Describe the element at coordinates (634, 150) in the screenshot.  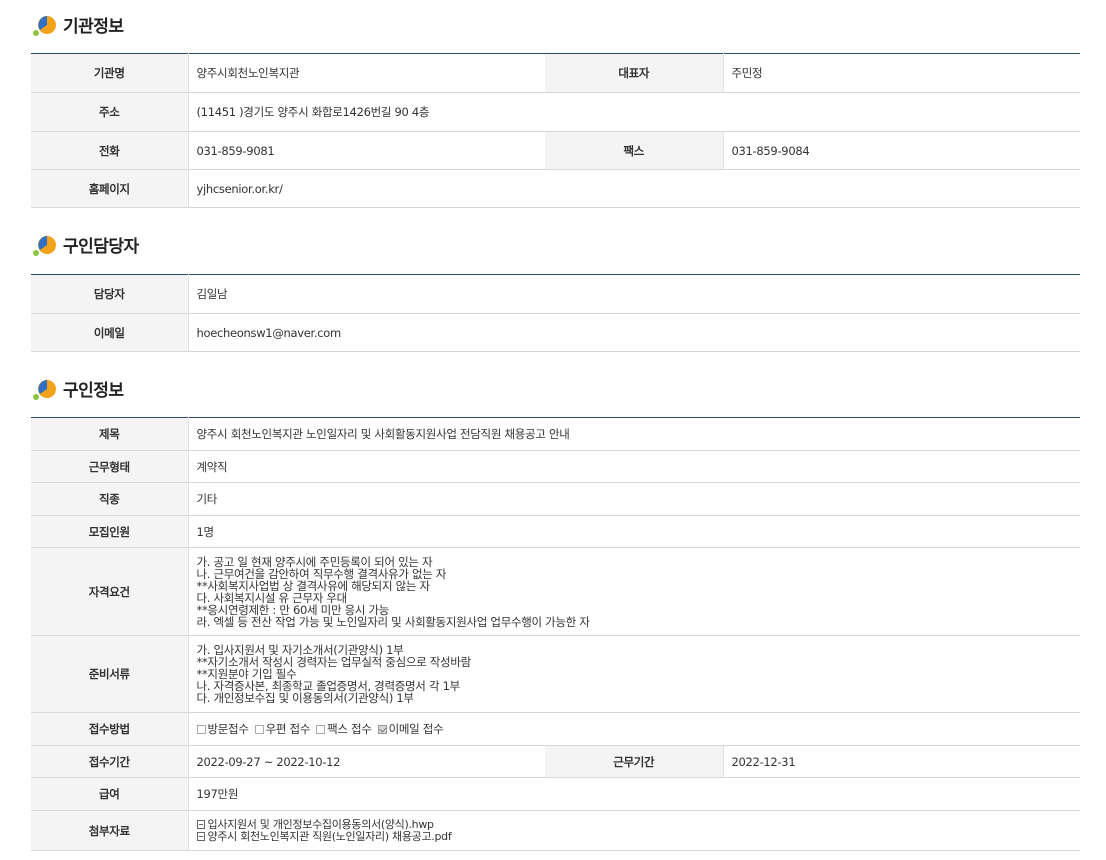
I see `fax-label: 팩스` at that location.